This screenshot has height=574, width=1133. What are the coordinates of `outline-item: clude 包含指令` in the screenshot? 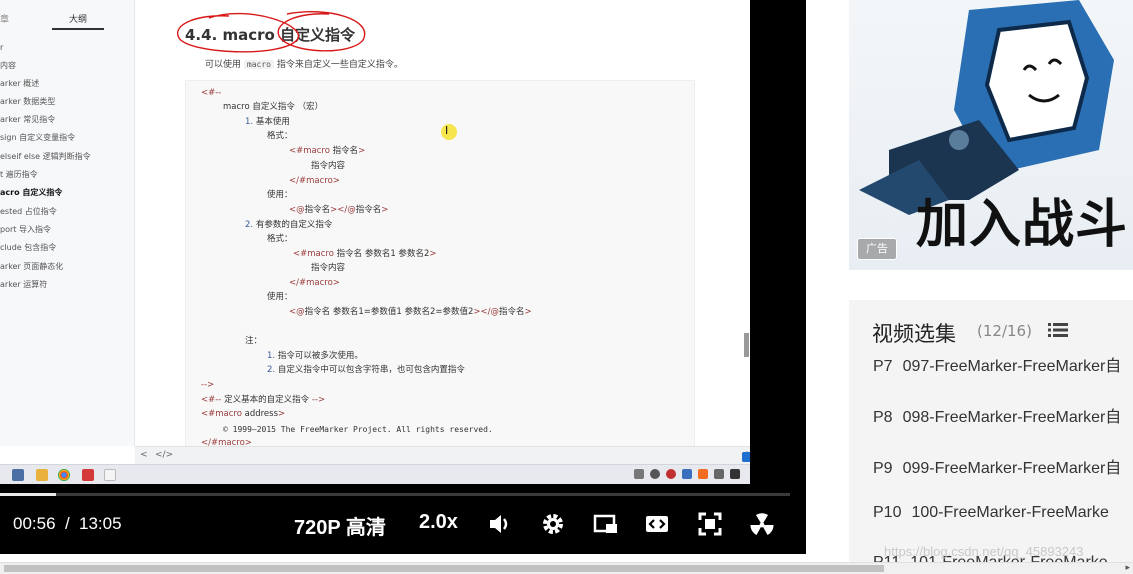 It's located at (28, 247).